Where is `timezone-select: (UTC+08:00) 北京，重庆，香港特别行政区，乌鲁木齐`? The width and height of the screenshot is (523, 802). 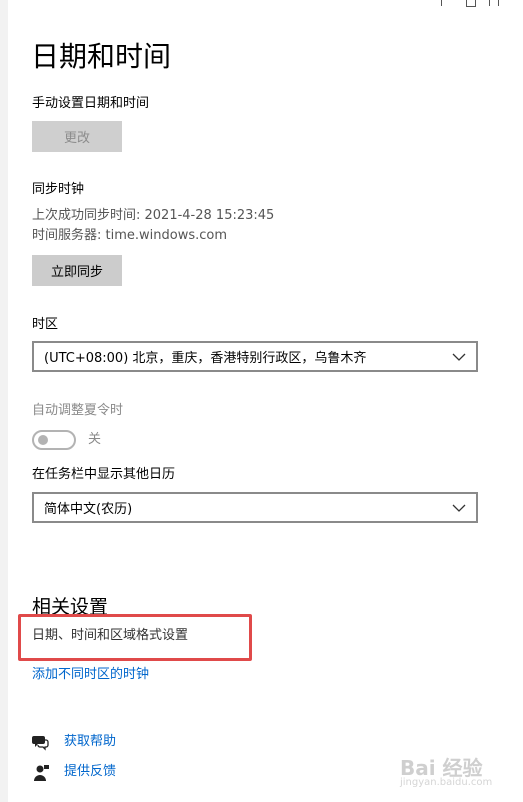
timezone-select: (UTC+08:00) 北京，重庆，香港特别行政区，乌鲁木齐 is located at coordinates (255, 356).